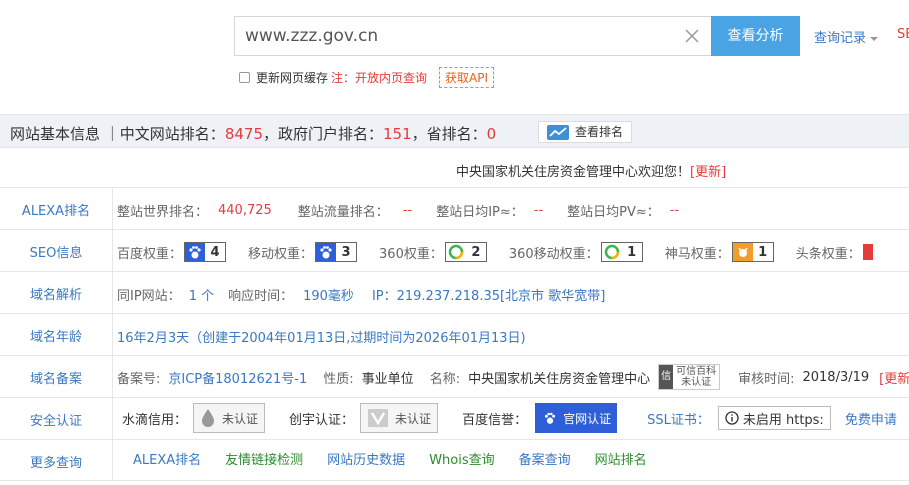 Image resolution: width=909 pixels, height=485 pixels. What do you see at coordinates (322, 420) in the screenshot?
I see `chuangyu-label: 创宇认证：` at bounding box center [322, 420].